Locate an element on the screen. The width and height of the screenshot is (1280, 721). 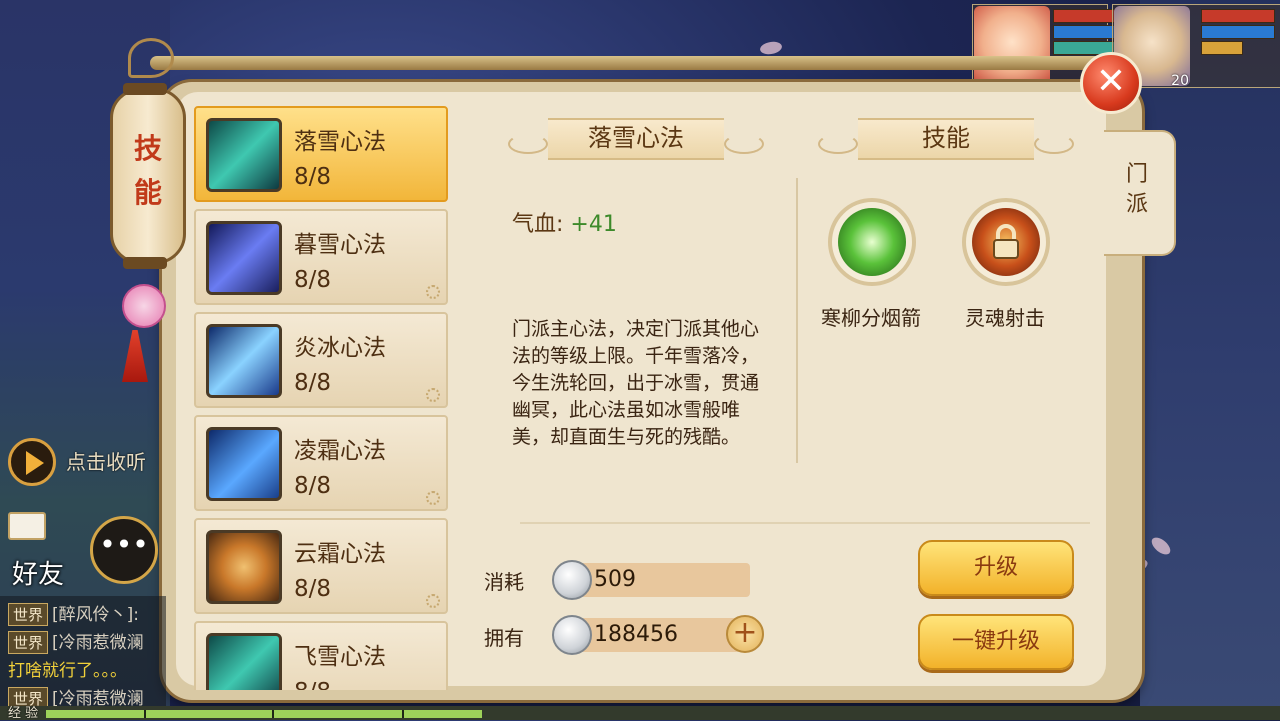
skill-name: 云霜心法 is located at coordinates (340, 554).